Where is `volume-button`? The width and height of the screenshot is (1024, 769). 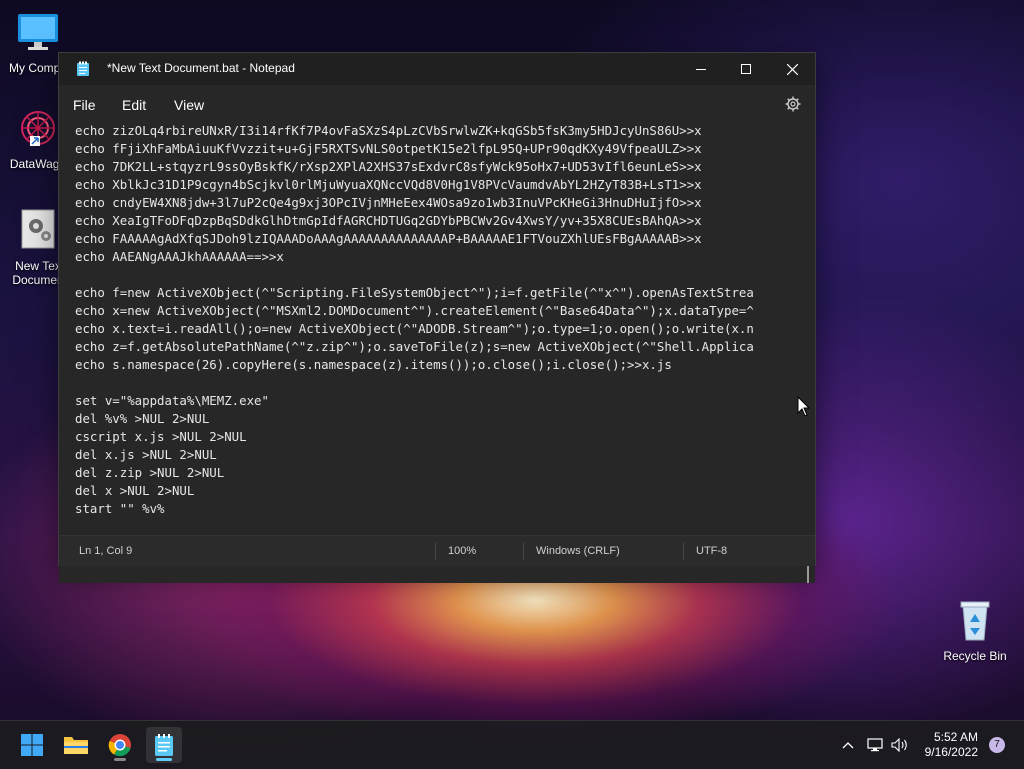
volume-button is located at coordinates (900, 745).